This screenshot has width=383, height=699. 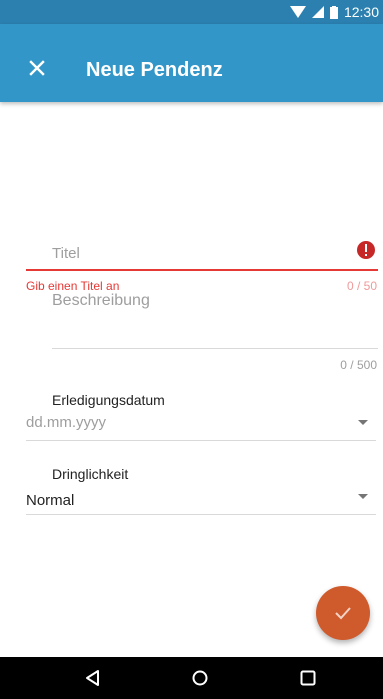 I want to click on title-underline, so click(x=202, y=270).